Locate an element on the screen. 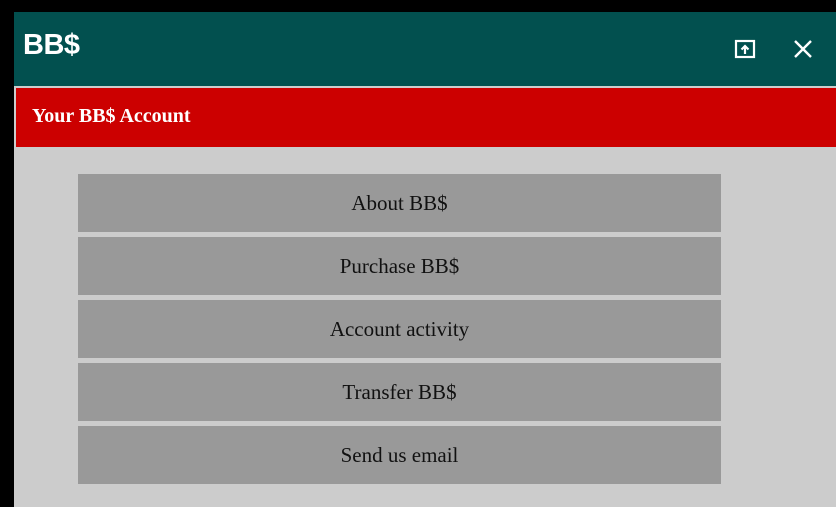 The width and height of the screenshot is (836, 507). app-title: BB$ is located at coordinates (51, 45).